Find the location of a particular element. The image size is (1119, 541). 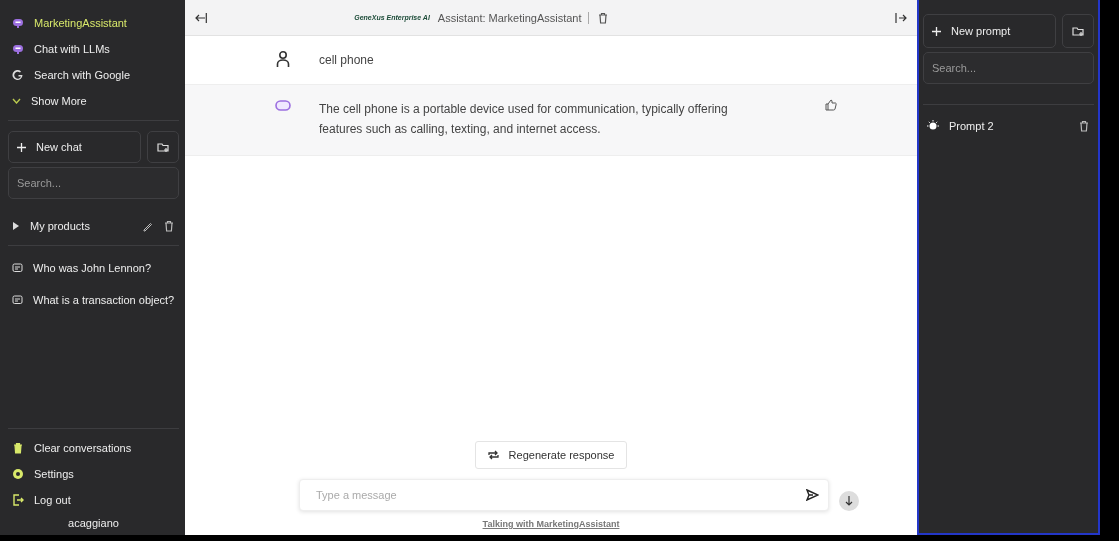

sidebar-action: Log out is located at coordinates (52, 500).